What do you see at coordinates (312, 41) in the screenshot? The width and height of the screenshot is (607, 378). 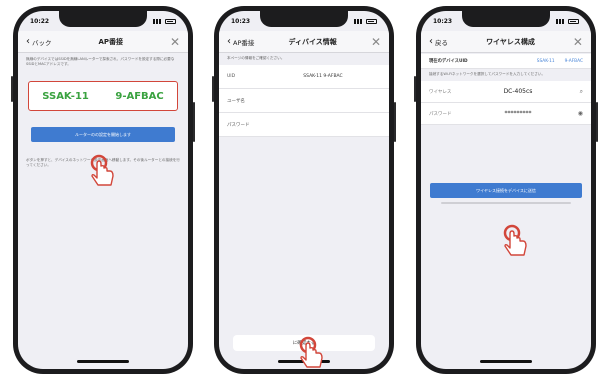 I see `page-title: ディバイス情報` at bounding box center [312, 41].